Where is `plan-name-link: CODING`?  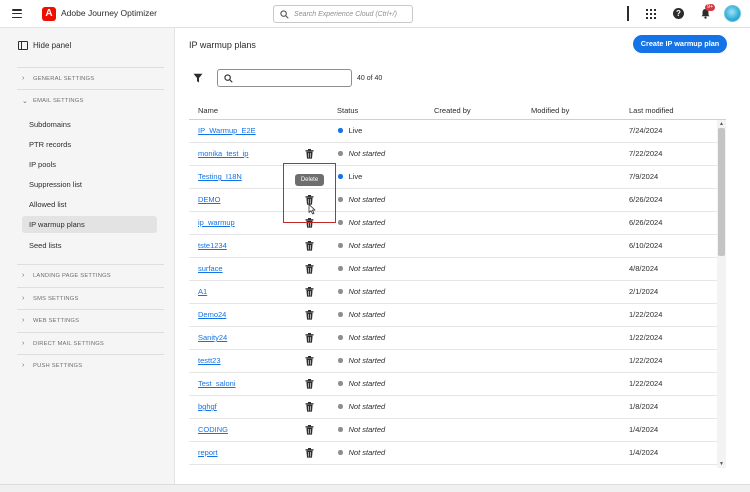
plan-name-link: CODING is located at coordinates (213, 429).